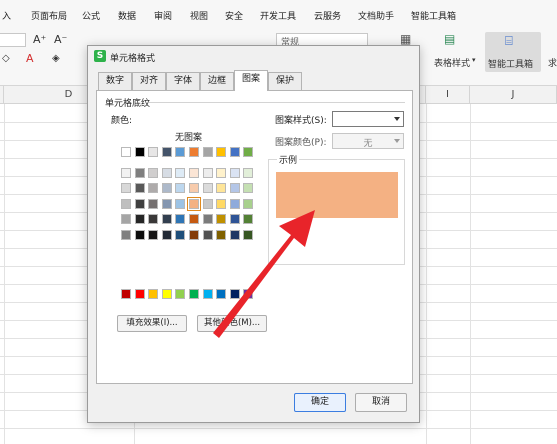 The image size is (557, 444). Describe the element at coordinates (6, 15) in the screenshot. I see `menu-insert: 入` at that location.